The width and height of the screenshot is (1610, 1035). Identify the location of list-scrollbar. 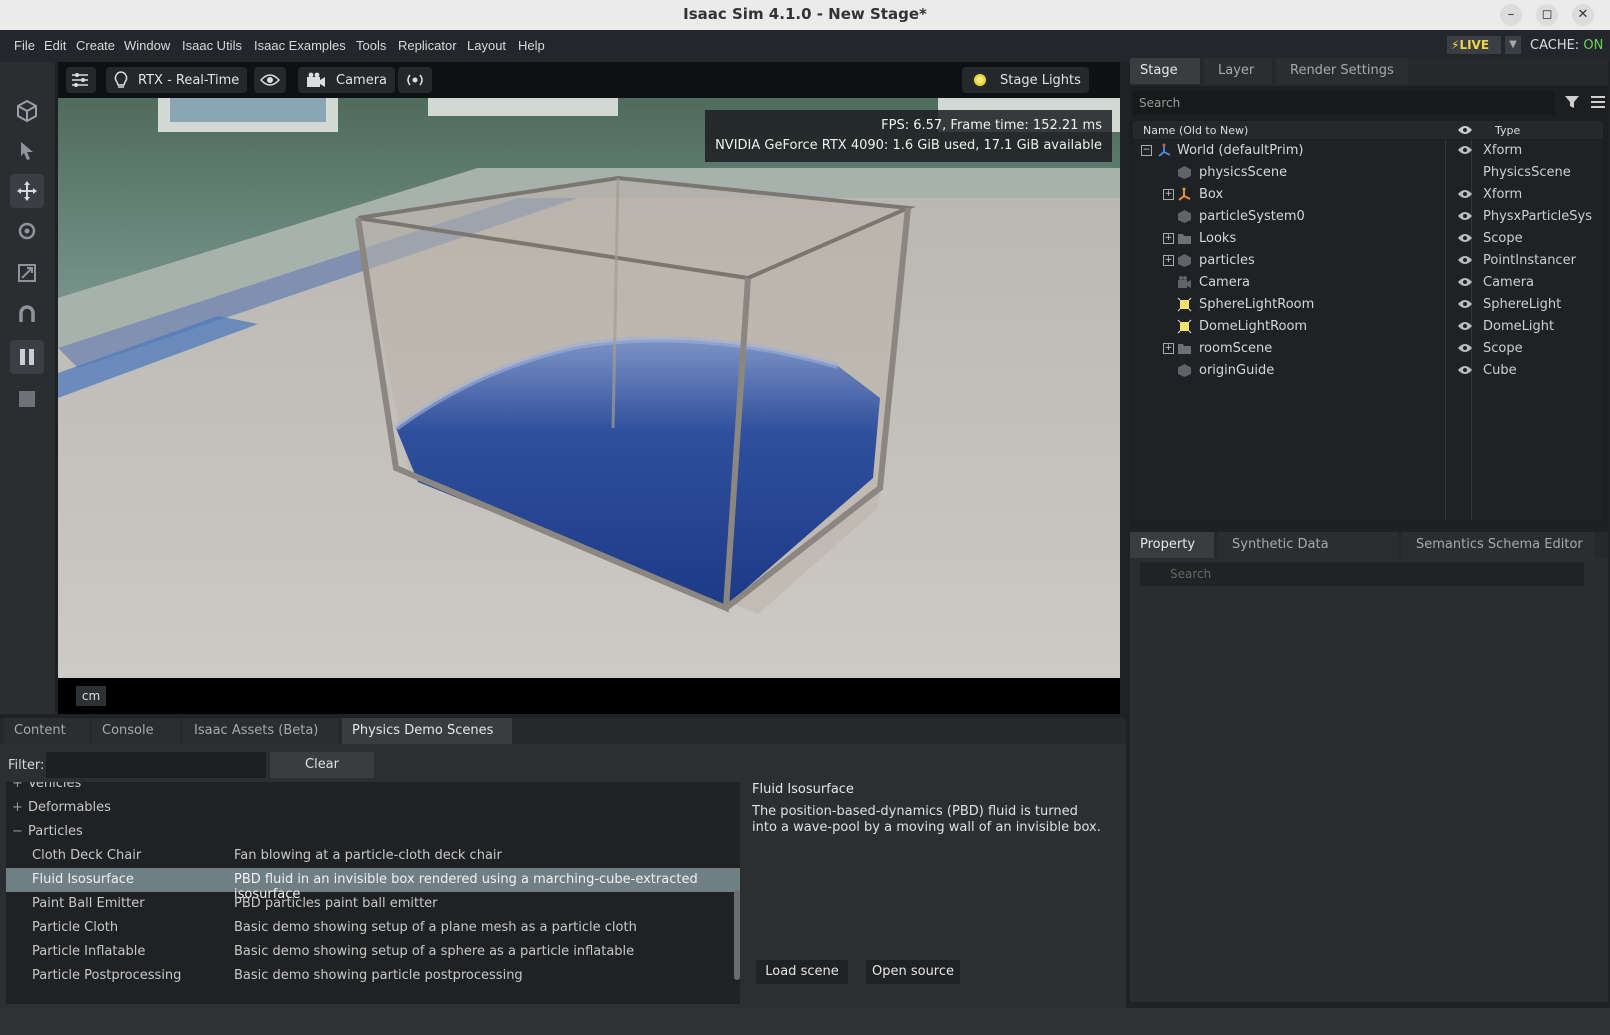
(737, 935).